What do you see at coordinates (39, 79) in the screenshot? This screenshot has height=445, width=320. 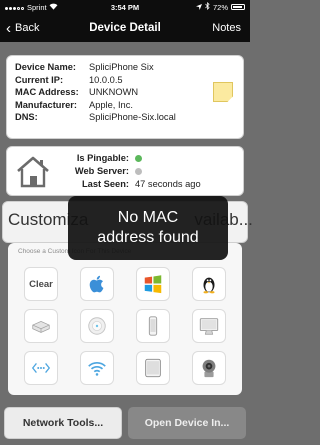 I see `field-label: Current IP:` at bounding box center [39, 79].